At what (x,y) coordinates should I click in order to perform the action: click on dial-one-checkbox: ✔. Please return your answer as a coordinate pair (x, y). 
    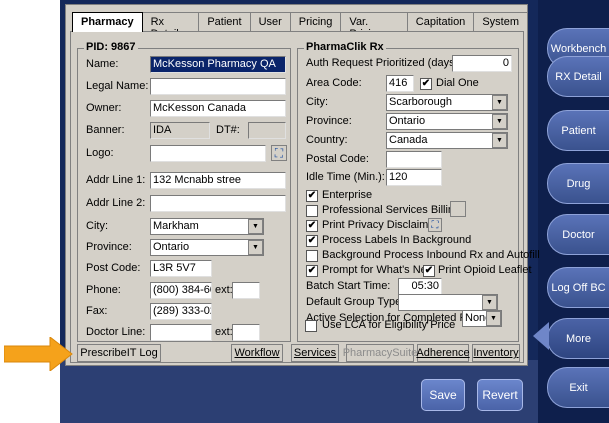
    Looking at the image, I should click on (426, 84).